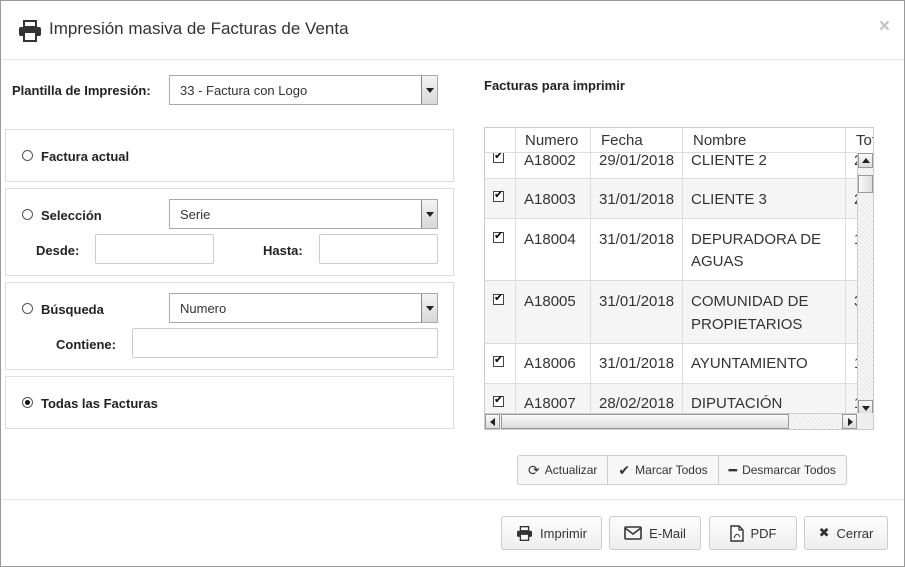 This screenshot has width=905, height=567. I want to click on horizontal-scrollbar, so click(671, 421).